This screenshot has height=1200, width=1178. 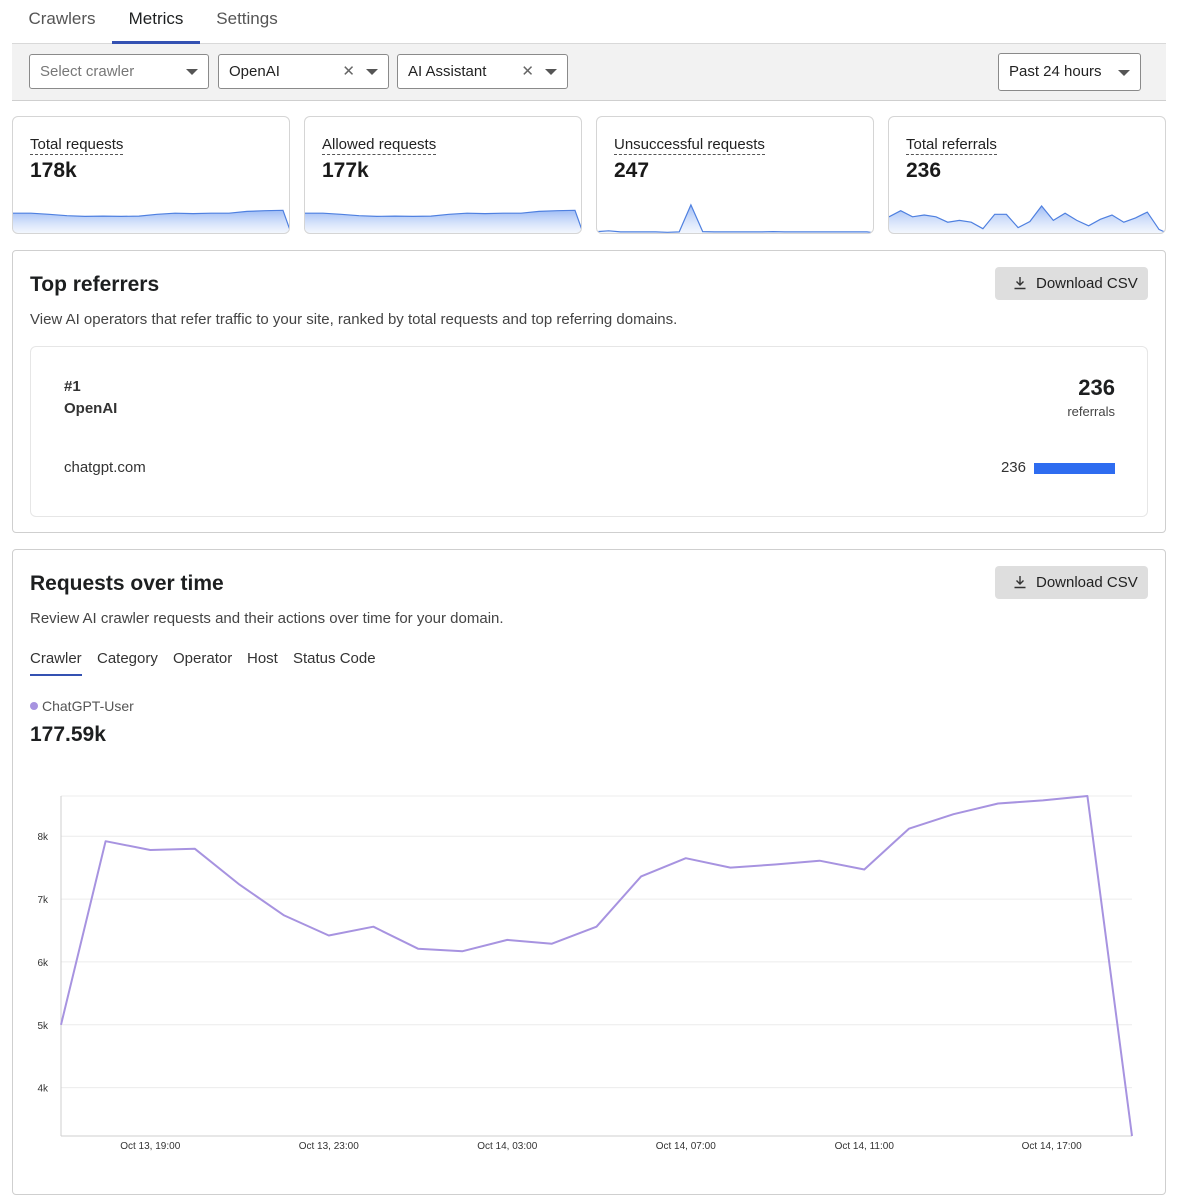 What do you see at coordinates (43, 837) in the screenshot?
I see `y-tick-label: 8k` at bounding box center [43, 837].